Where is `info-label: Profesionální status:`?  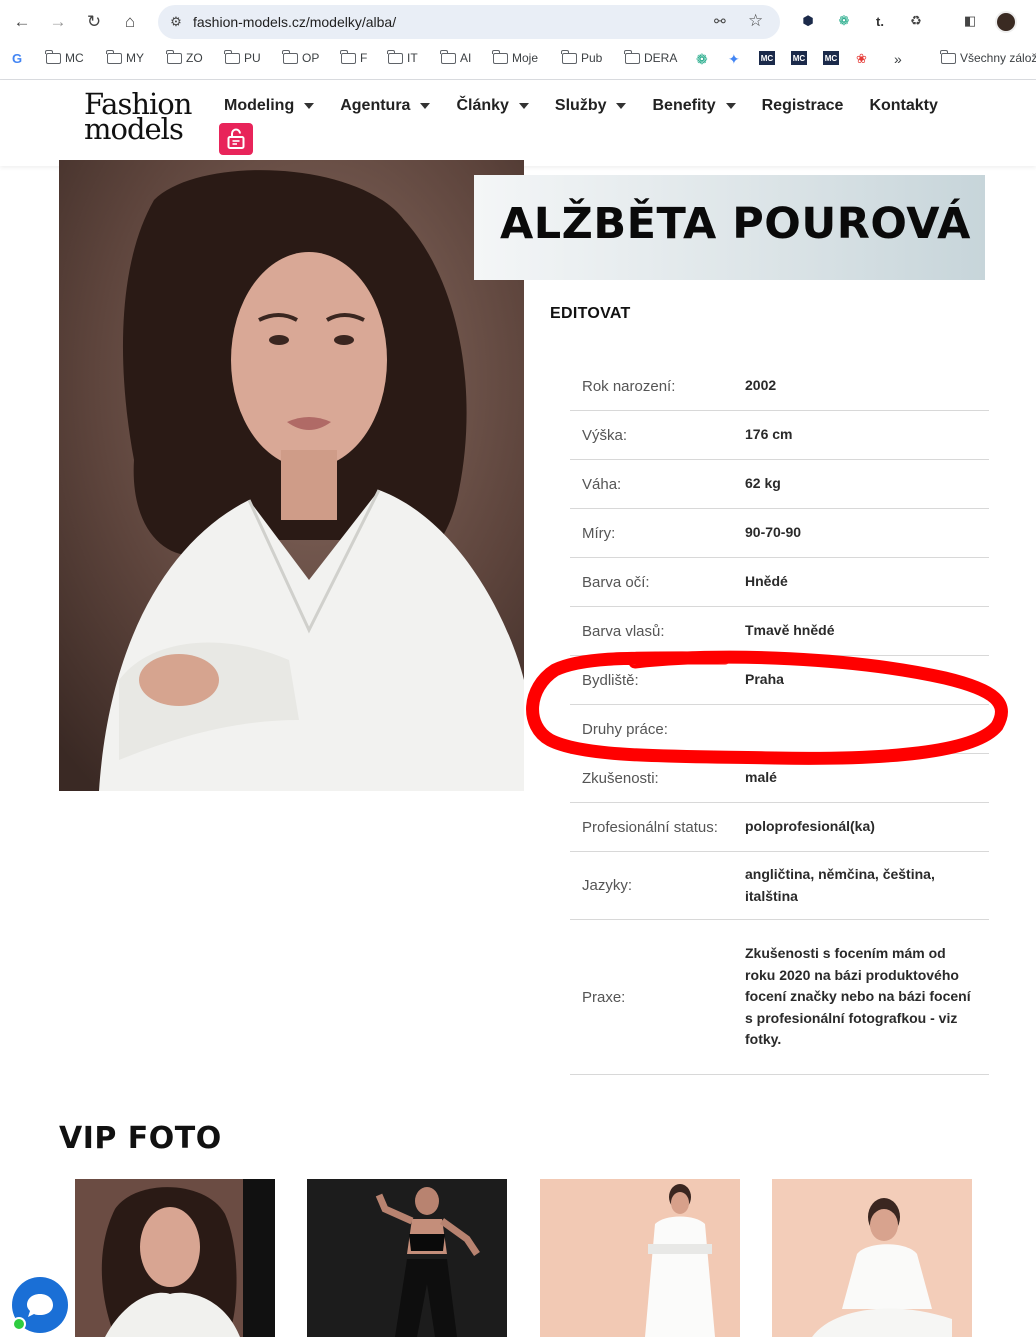
info-label: Profesionální status: is located at coordinates (650, 827).